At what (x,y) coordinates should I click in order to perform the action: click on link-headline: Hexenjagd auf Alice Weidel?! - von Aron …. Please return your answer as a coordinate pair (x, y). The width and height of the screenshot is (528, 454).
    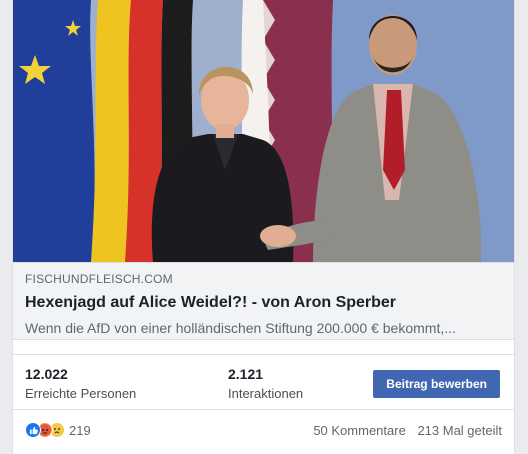
    Looking at the image, I should click on (263, 303).